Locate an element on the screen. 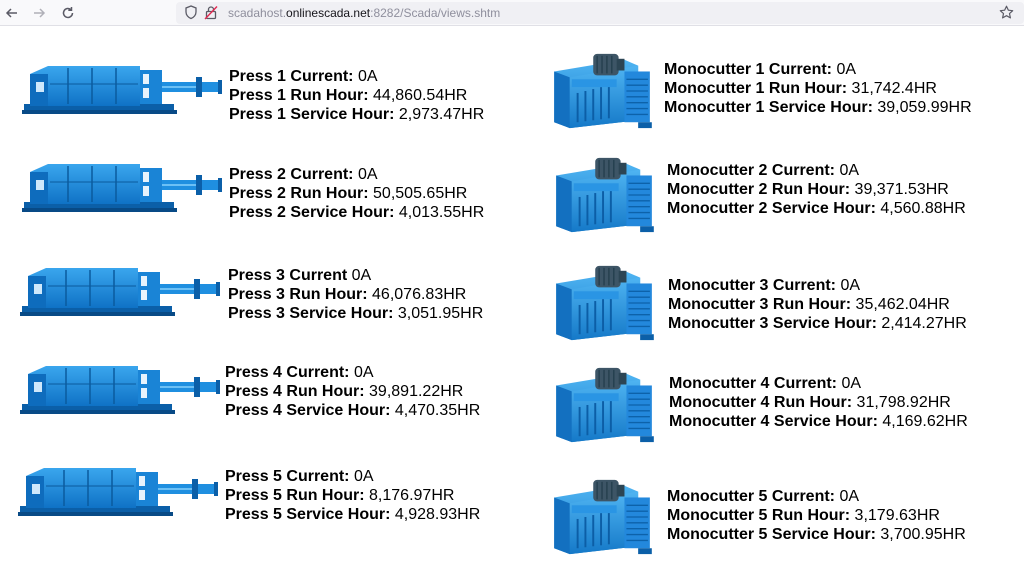  back-button is located at coordinates (12, 13).